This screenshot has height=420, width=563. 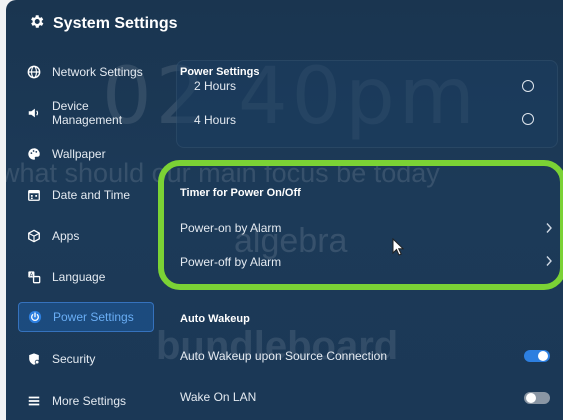 What do you see at coordinates (528, 119) in the screenshot?
I see `option-4-hours-radio` at bounding box center [528, 119].